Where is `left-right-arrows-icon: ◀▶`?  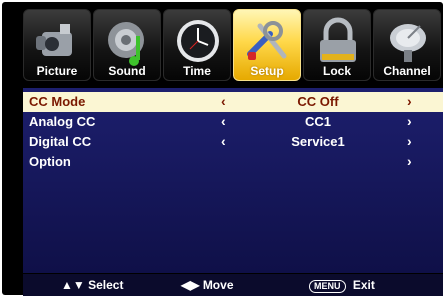 left-right-arrows-icon: ◀▶ is located at coordinates (190, 285).